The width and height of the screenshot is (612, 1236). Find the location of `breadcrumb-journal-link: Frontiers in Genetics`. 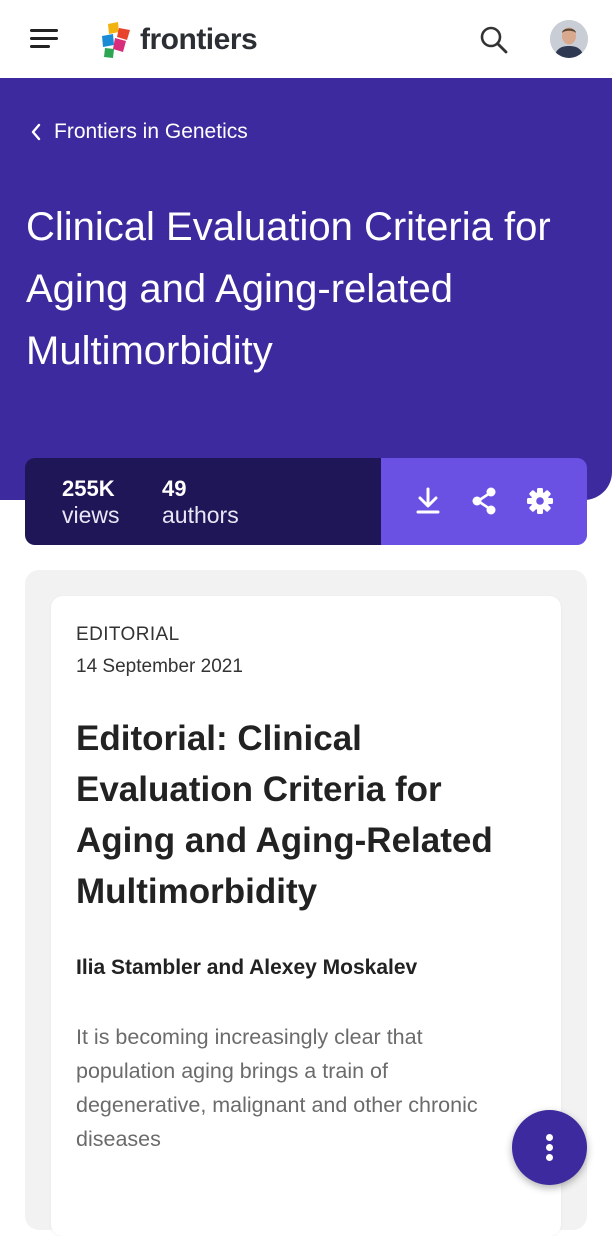

breadcrumb-journal-link: Frontiers in Genetics is located at coordinates (139, 132).